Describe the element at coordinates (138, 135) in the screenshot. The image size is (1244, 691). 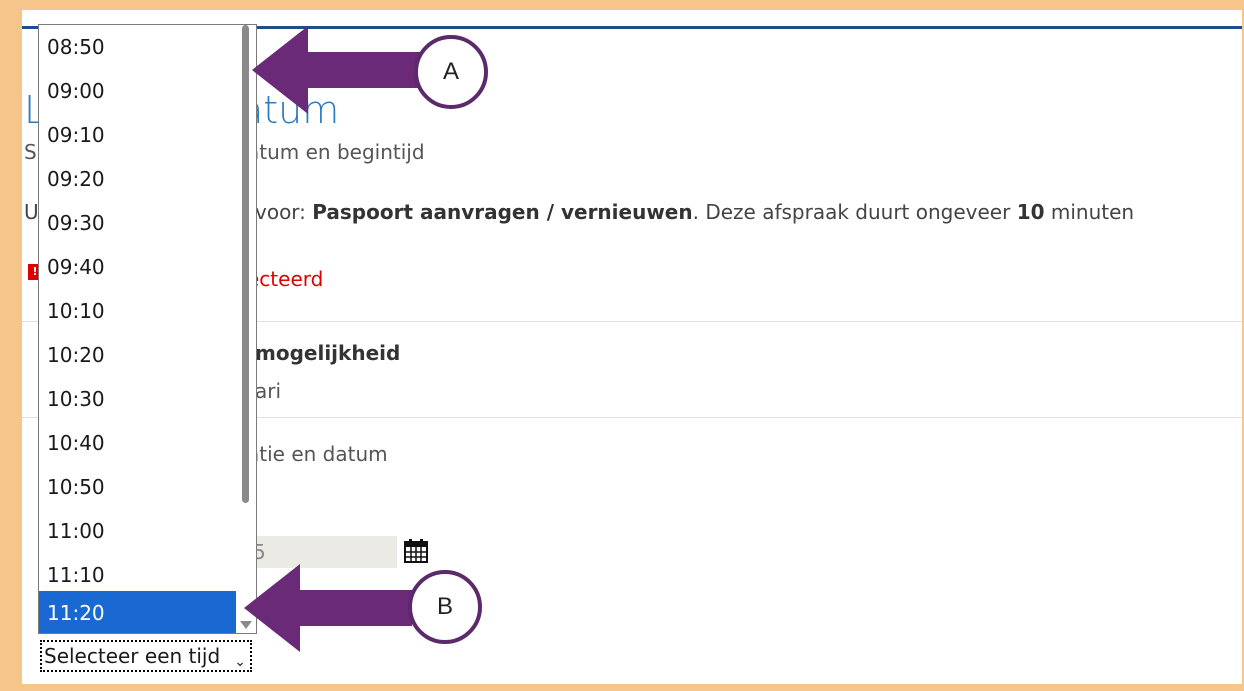
I see `time-option: 09:10` at that location.